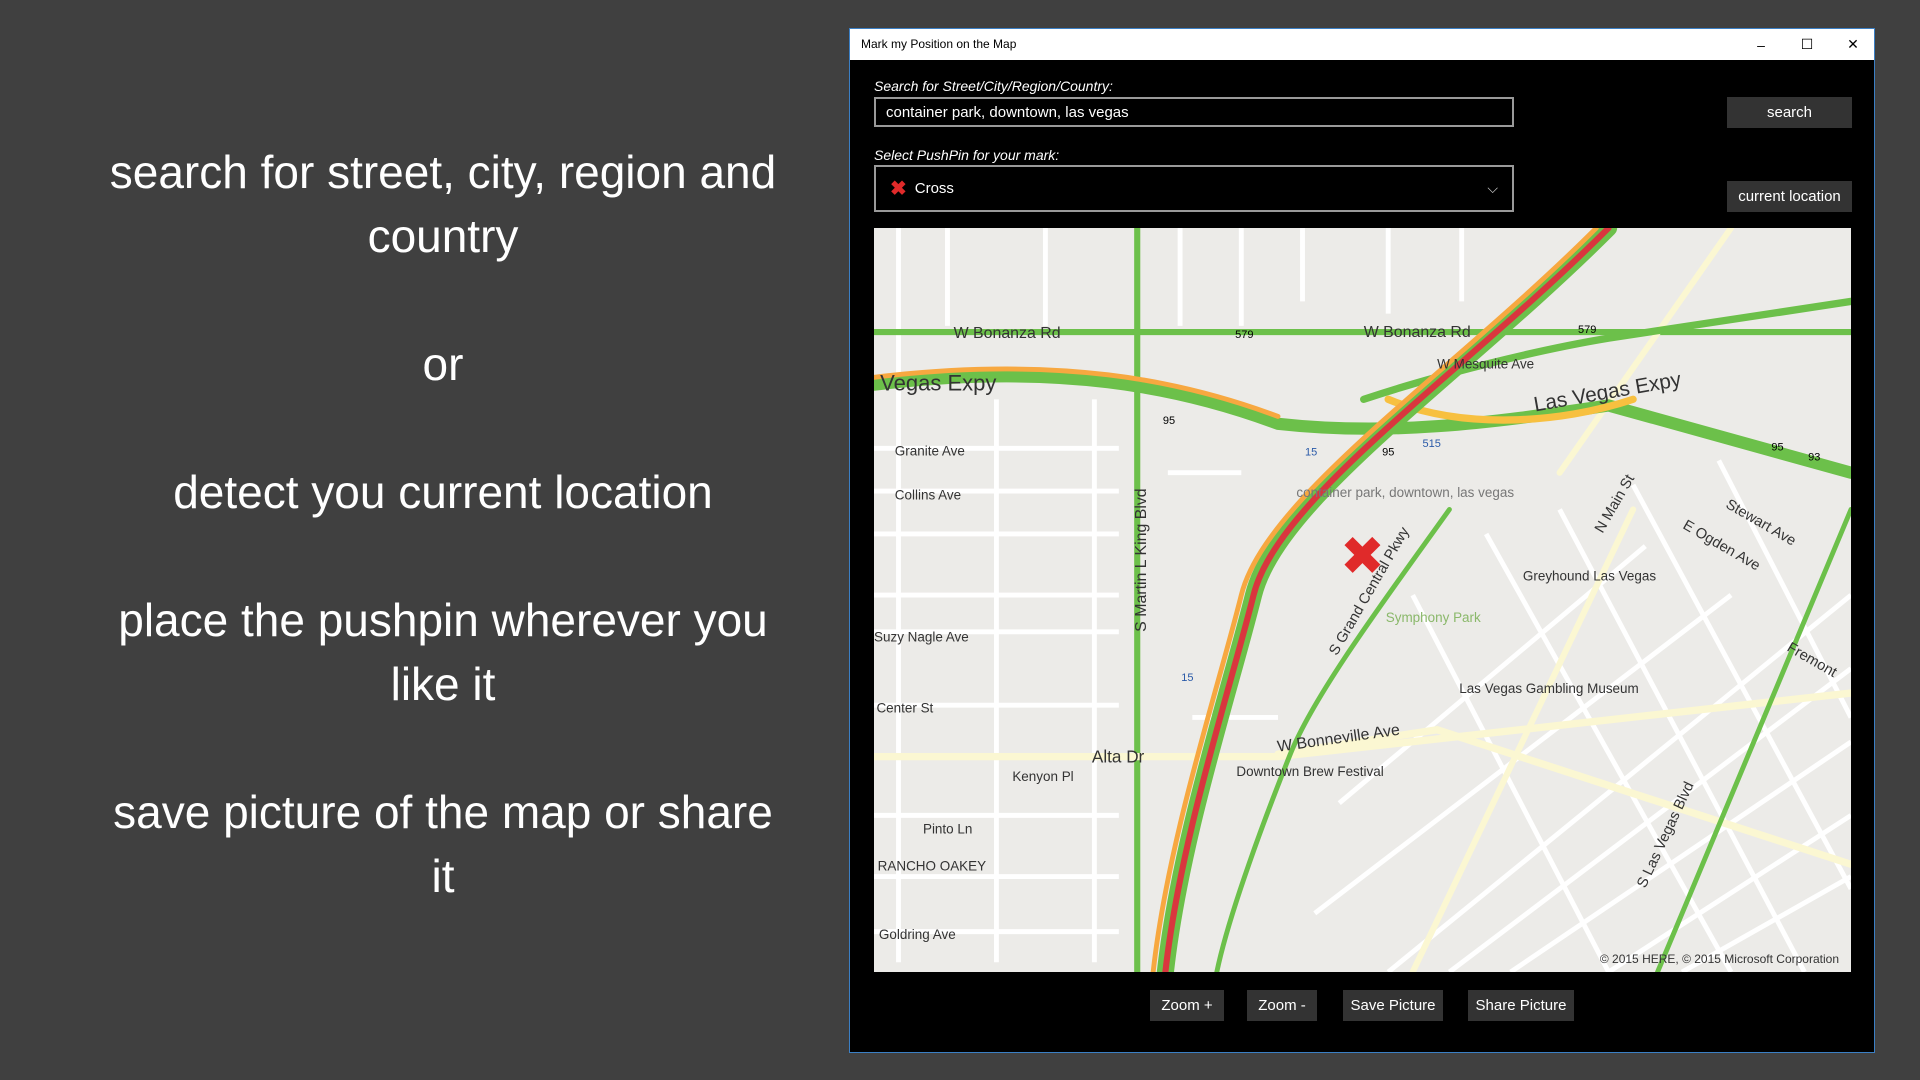 This screenshot has height=1080, width=1920. I want to click on label-rancho: RANCHO OAKEY, so click(932, 865).